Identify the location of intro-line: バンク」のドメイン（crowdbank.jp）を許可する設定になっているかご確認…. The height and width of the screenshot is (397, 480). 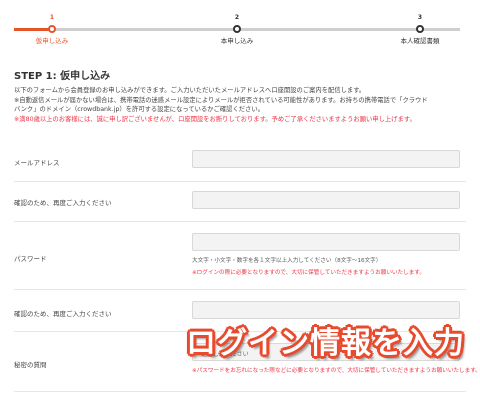
(139, 109).